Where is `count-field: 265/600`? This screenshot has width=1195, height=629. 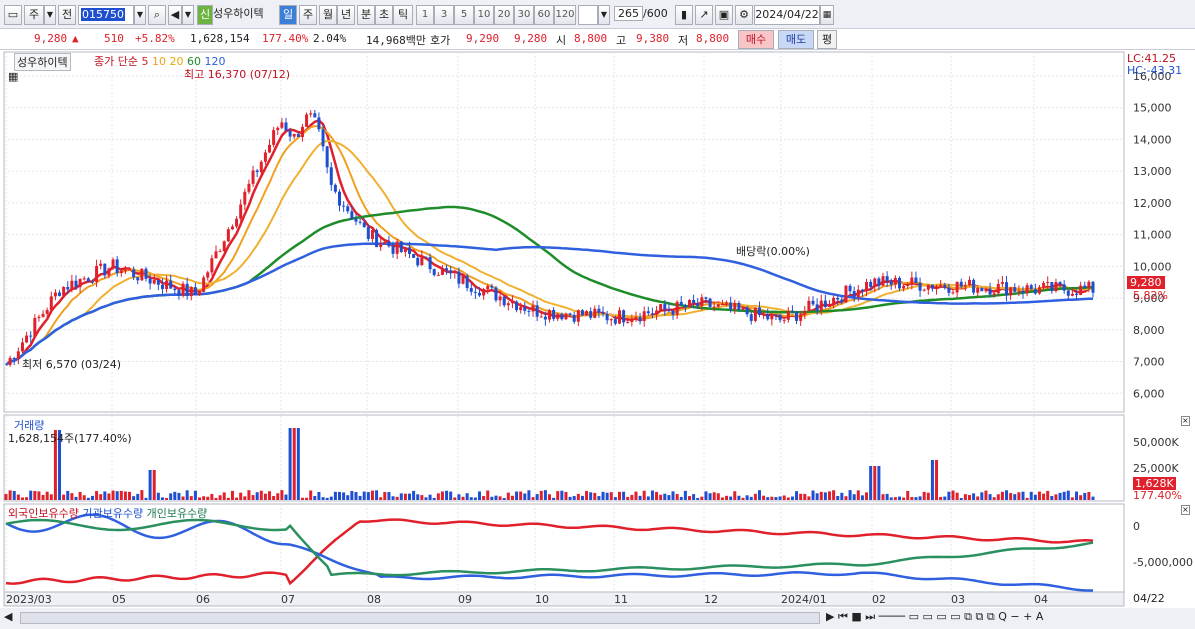
count-field: 265/600 is located at coordinates (642, 15).